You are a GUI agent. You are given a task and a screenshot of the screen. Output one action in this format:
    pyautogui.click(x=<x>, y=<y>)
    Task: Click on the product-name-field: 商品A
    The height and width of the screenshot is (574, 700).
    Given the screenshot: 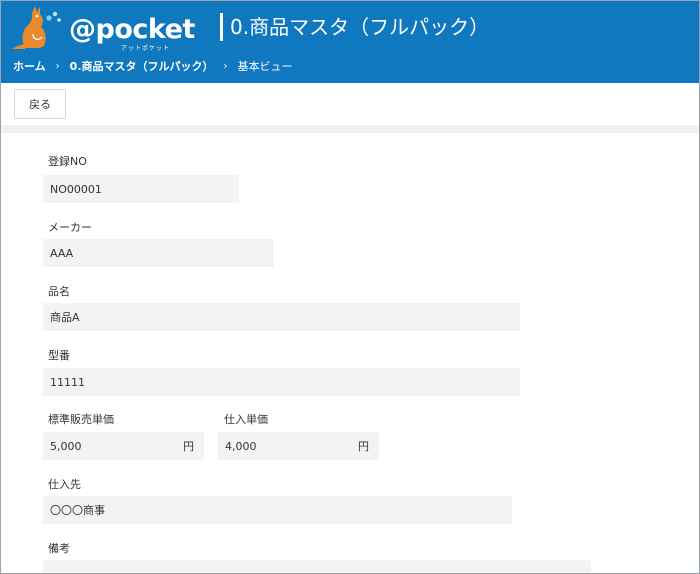 What is the action you would take?
    pyautogui.click(x=281, y=317)
    